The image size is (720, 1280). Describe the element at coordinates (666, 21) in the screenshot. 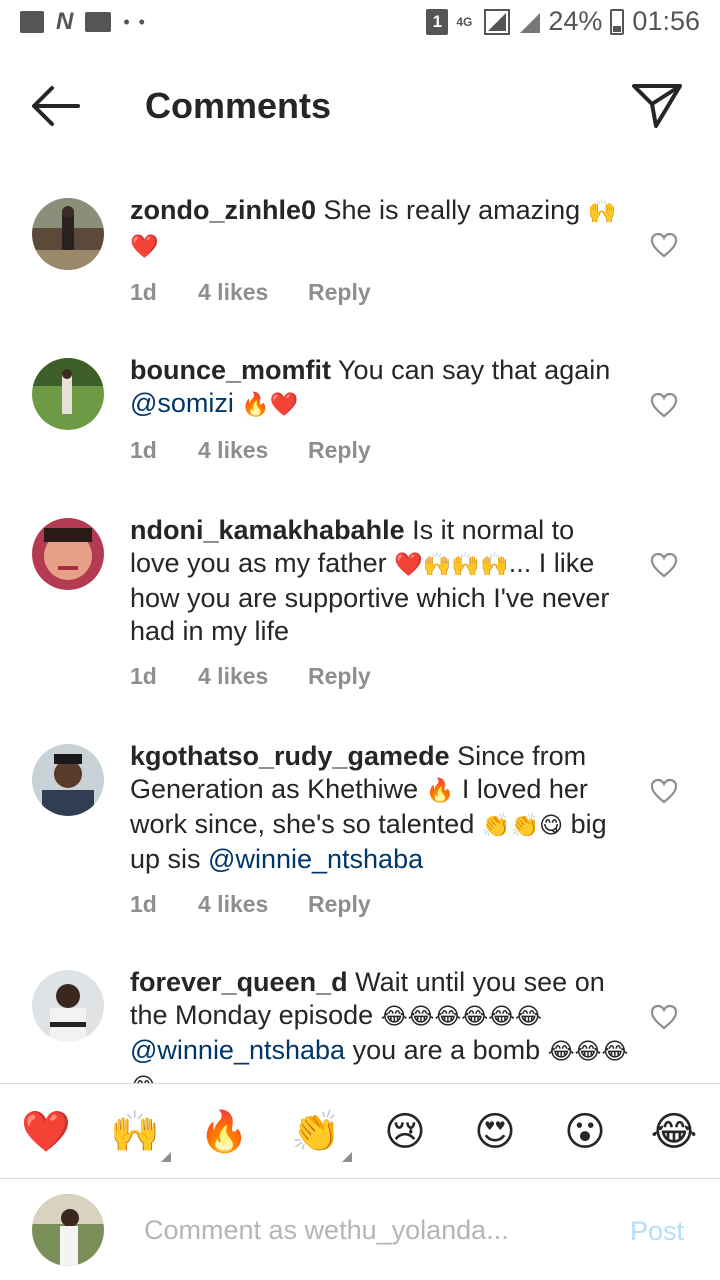

I see `clock: 01:56` at that location.